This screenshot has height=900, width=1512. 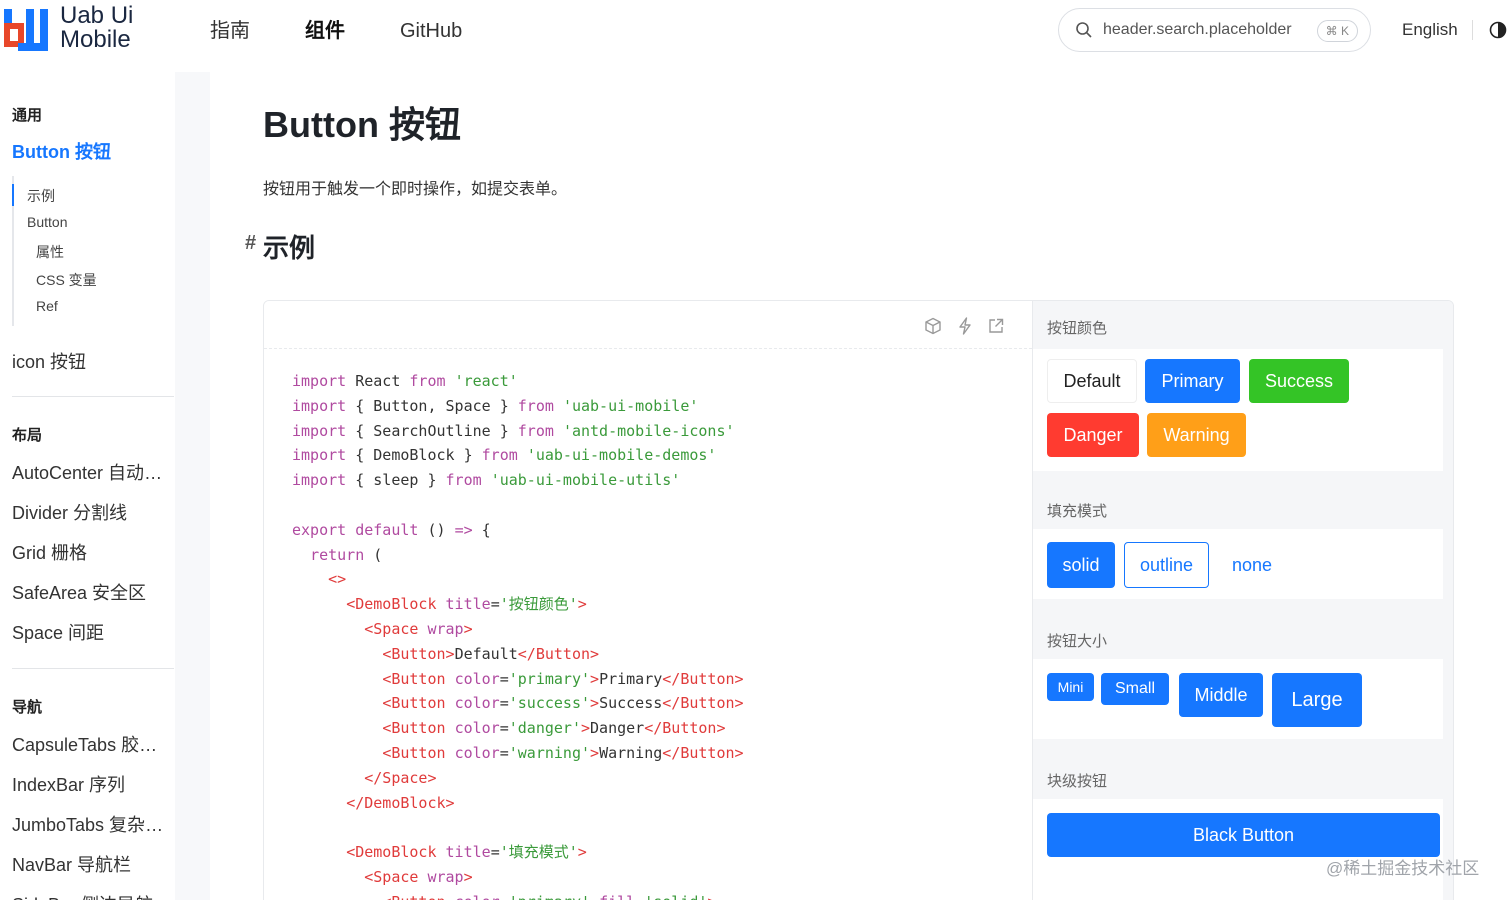 What do you see at coordinates (481, 529) in the screenshot?
I see `code-token: {` at bounding box center [481, 529].